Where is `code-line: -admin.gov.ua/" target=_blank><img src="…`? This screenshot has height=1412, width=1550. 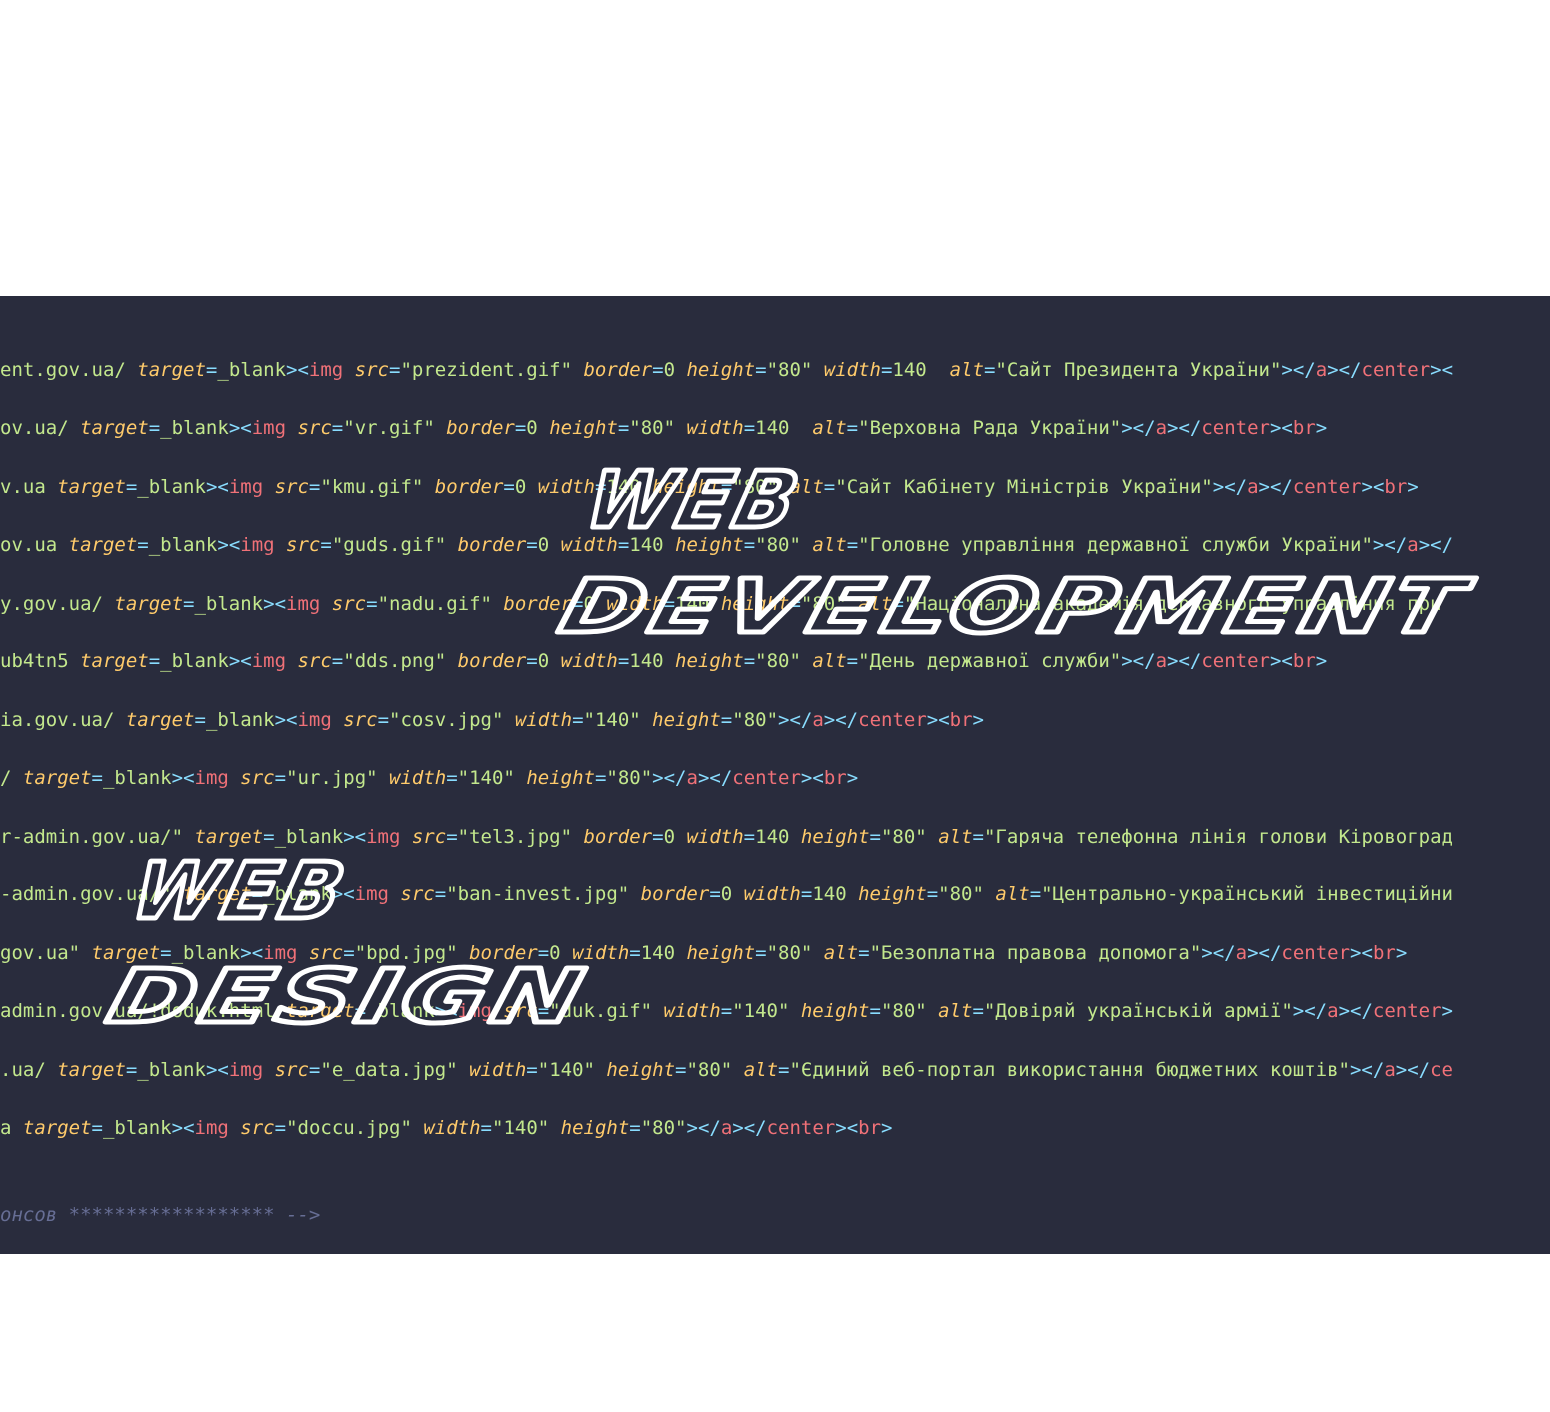 code-line: -admin.gov.ua/" target=_blank><img src="… is located at coordinates (726, 894).